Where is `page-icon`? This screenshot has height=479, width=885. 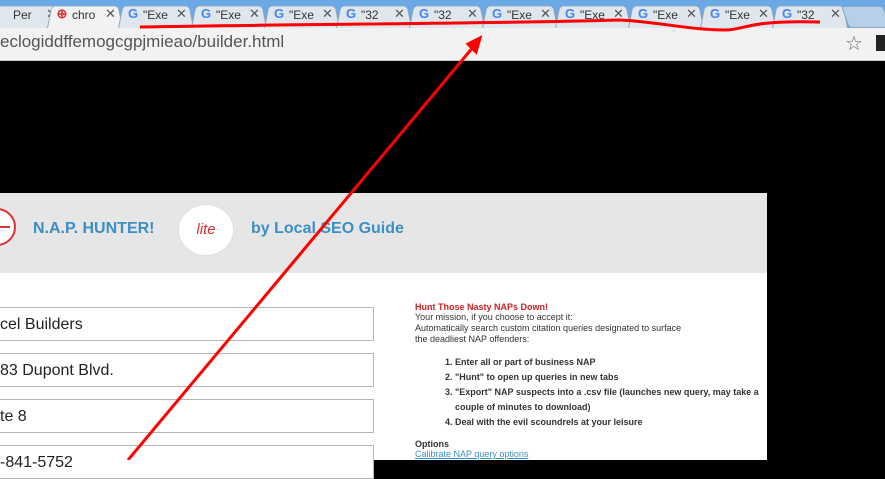 page-icon is located at coordinates (5, 14).